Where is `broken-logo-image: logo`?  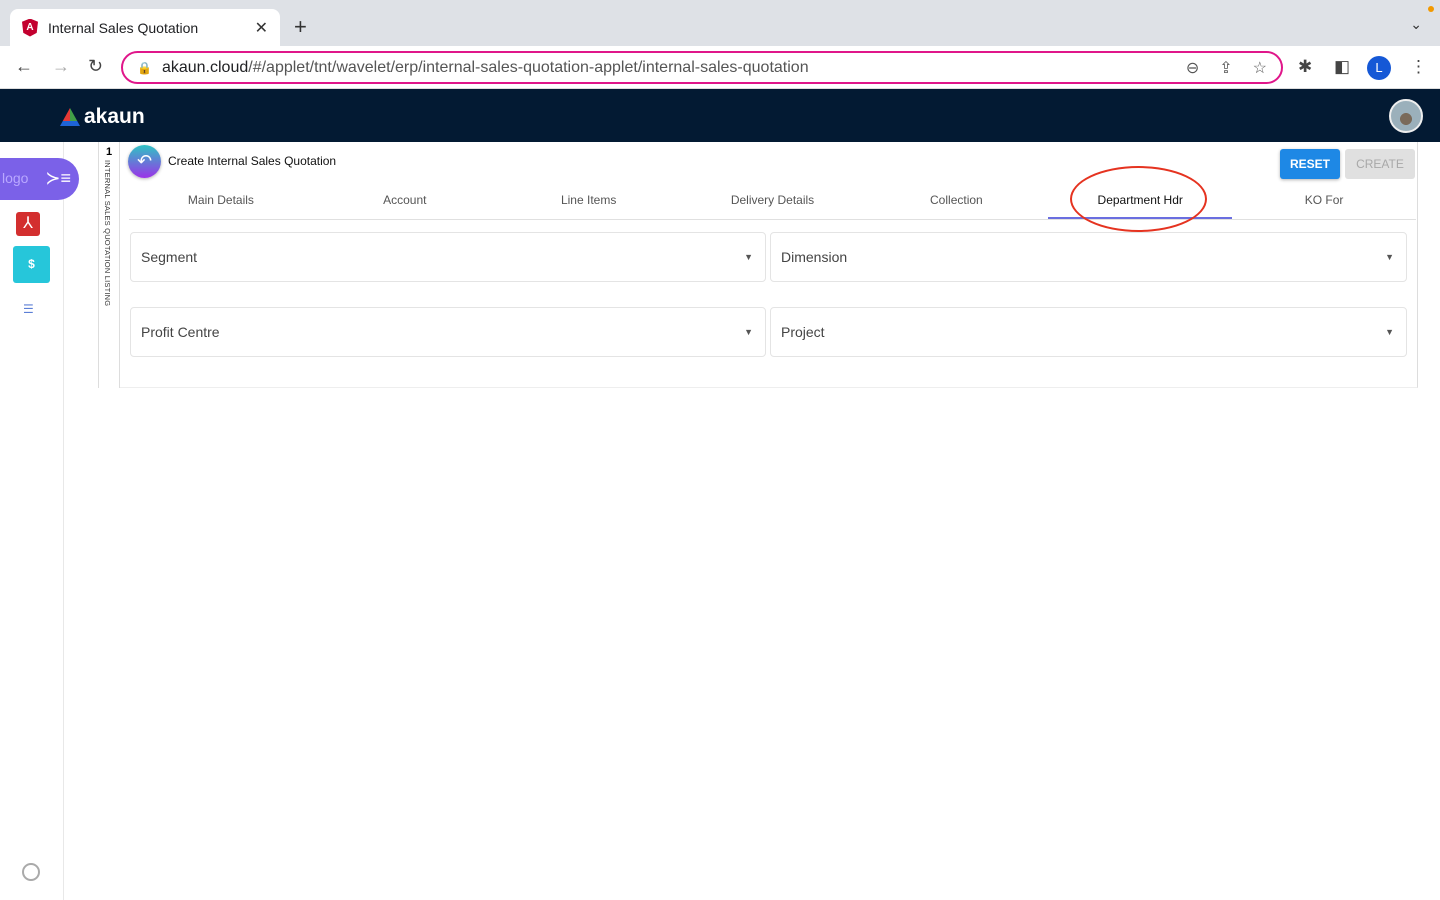
broken-logo-image: logo is located at coordinates (15, 178).